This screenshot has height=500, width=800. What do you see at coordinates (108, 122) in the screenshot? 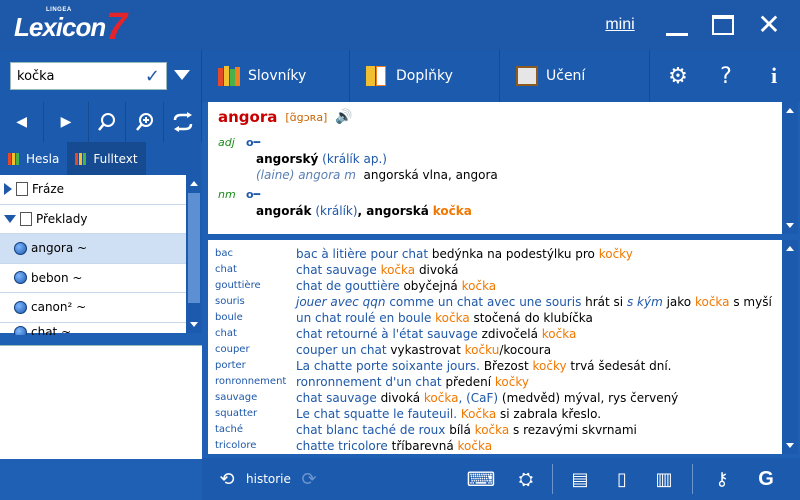
I see `search-button` at bounding box center [108, 122].